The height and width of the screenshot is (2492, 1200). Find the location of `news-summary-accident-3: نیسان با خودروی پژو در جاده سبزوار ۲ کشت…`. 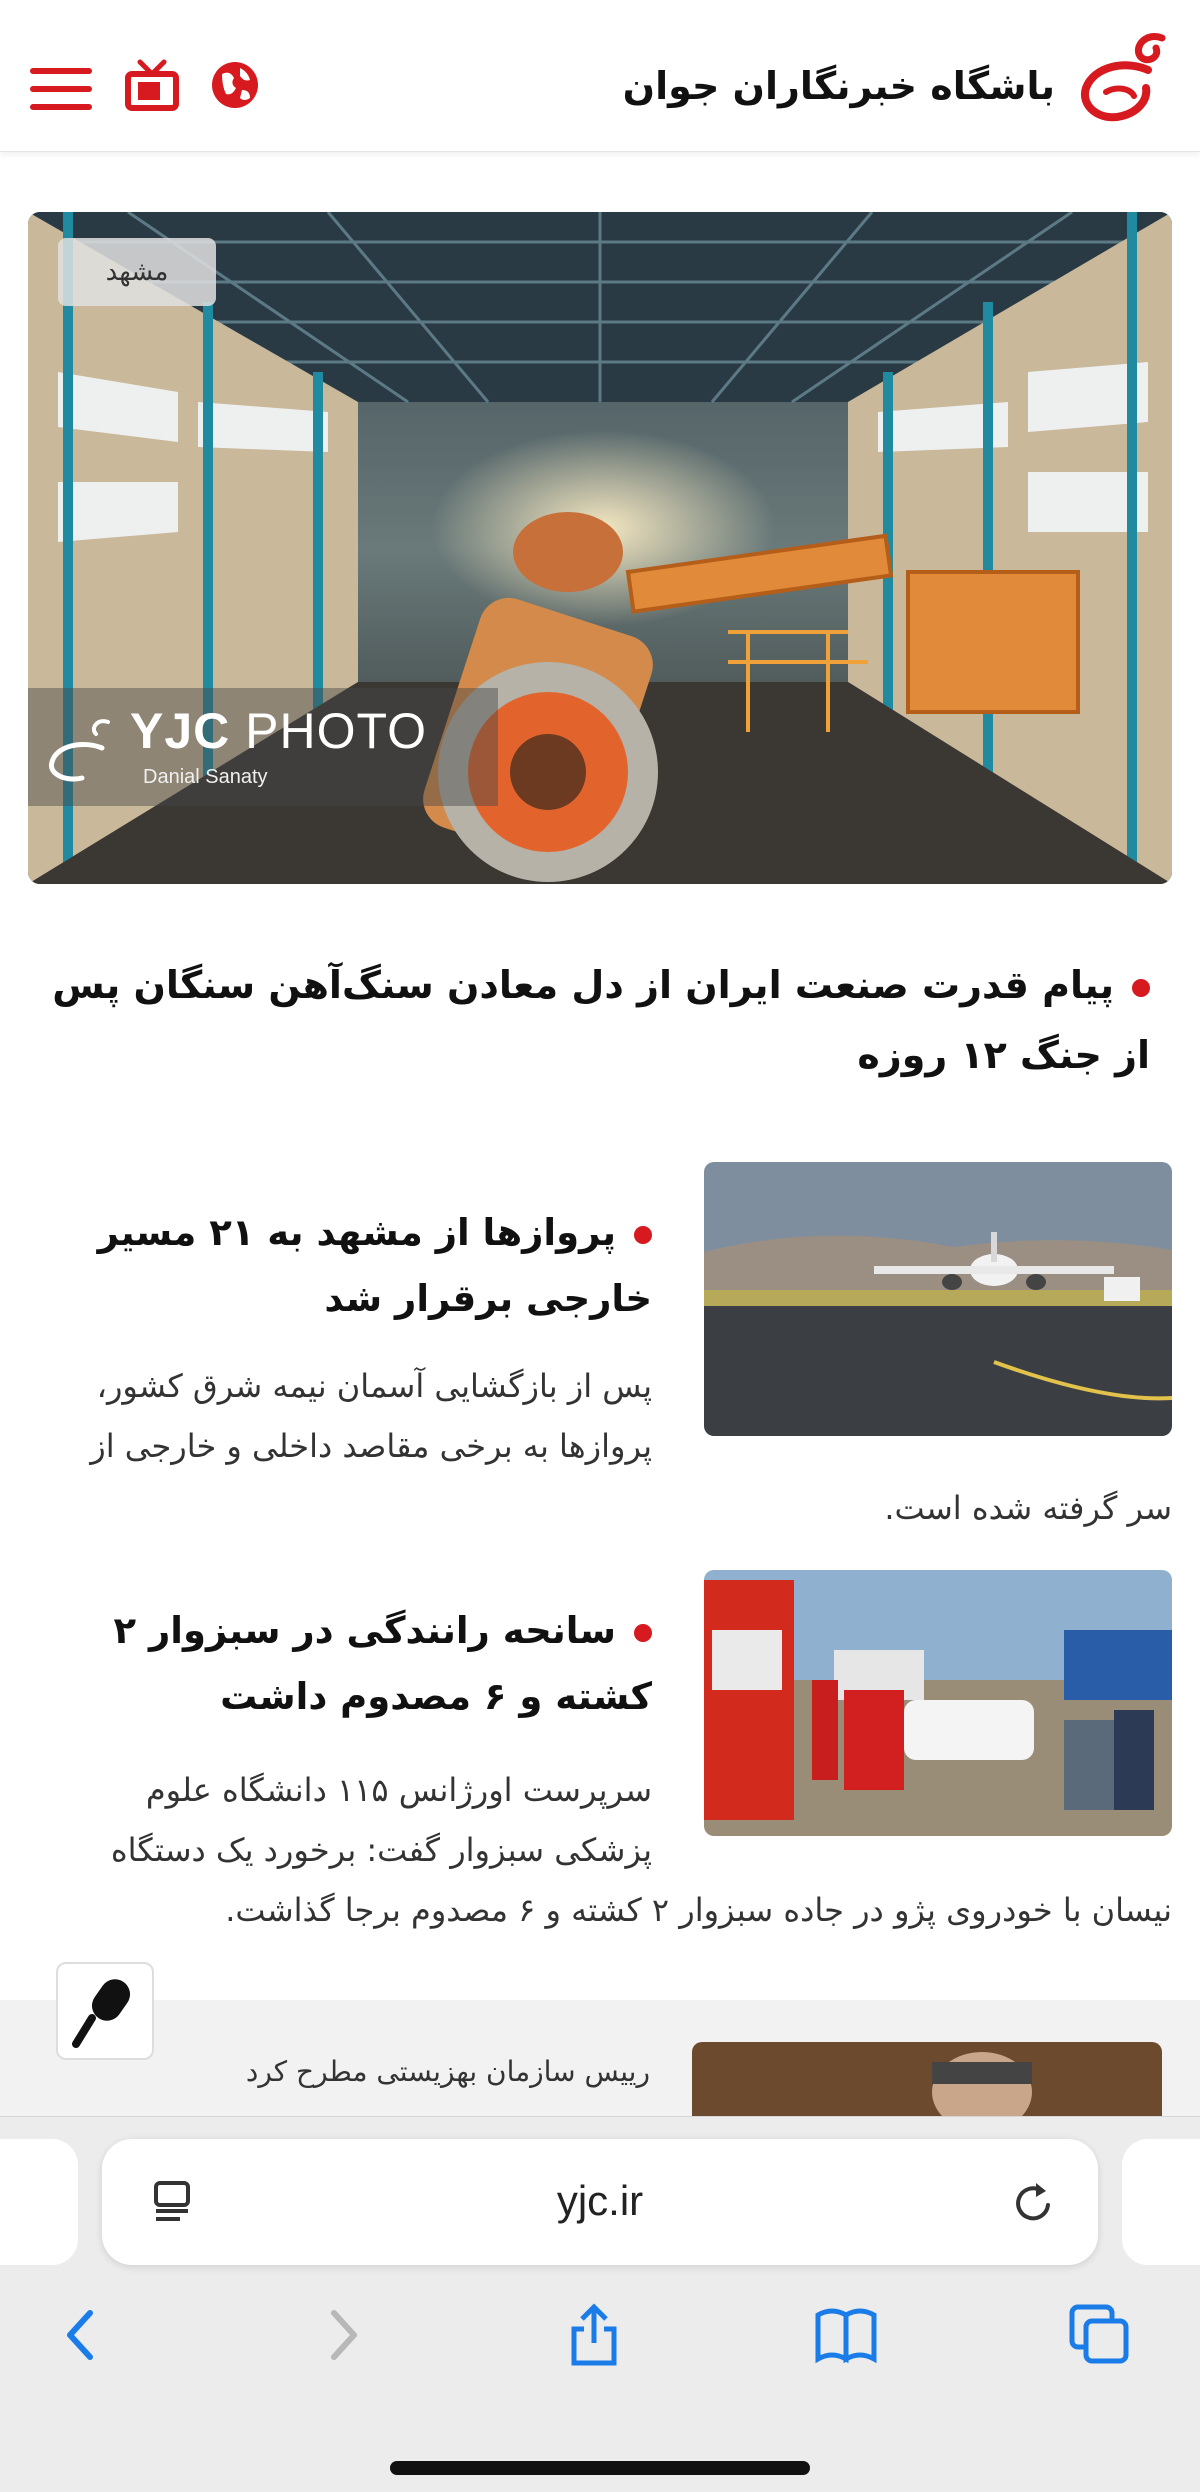

news-summary-accident-3: نیسان با خودروی پژو در جاده سبزوار ۲ کشت… is located at coordinates (698, 1910).